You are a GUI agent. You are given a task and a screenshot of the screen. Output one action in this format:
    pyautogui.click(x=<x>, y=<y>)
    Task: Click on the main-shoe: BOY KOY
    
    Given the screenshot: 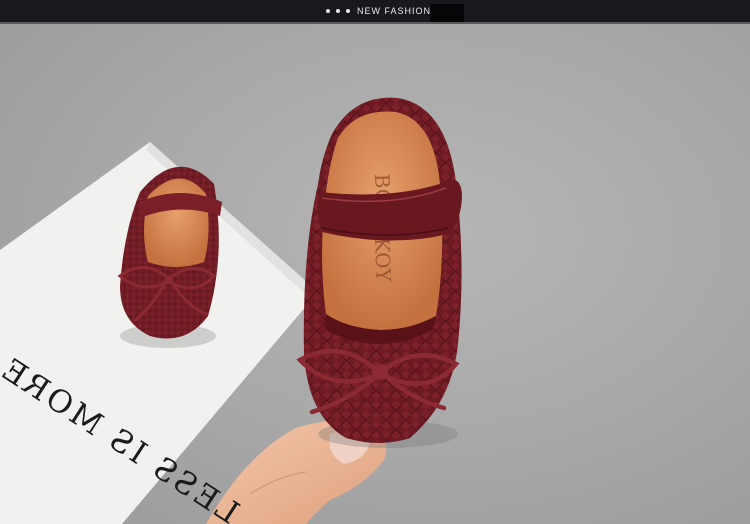 What is the action you would take?
    pyautogui.click(x=379, y=270)
    